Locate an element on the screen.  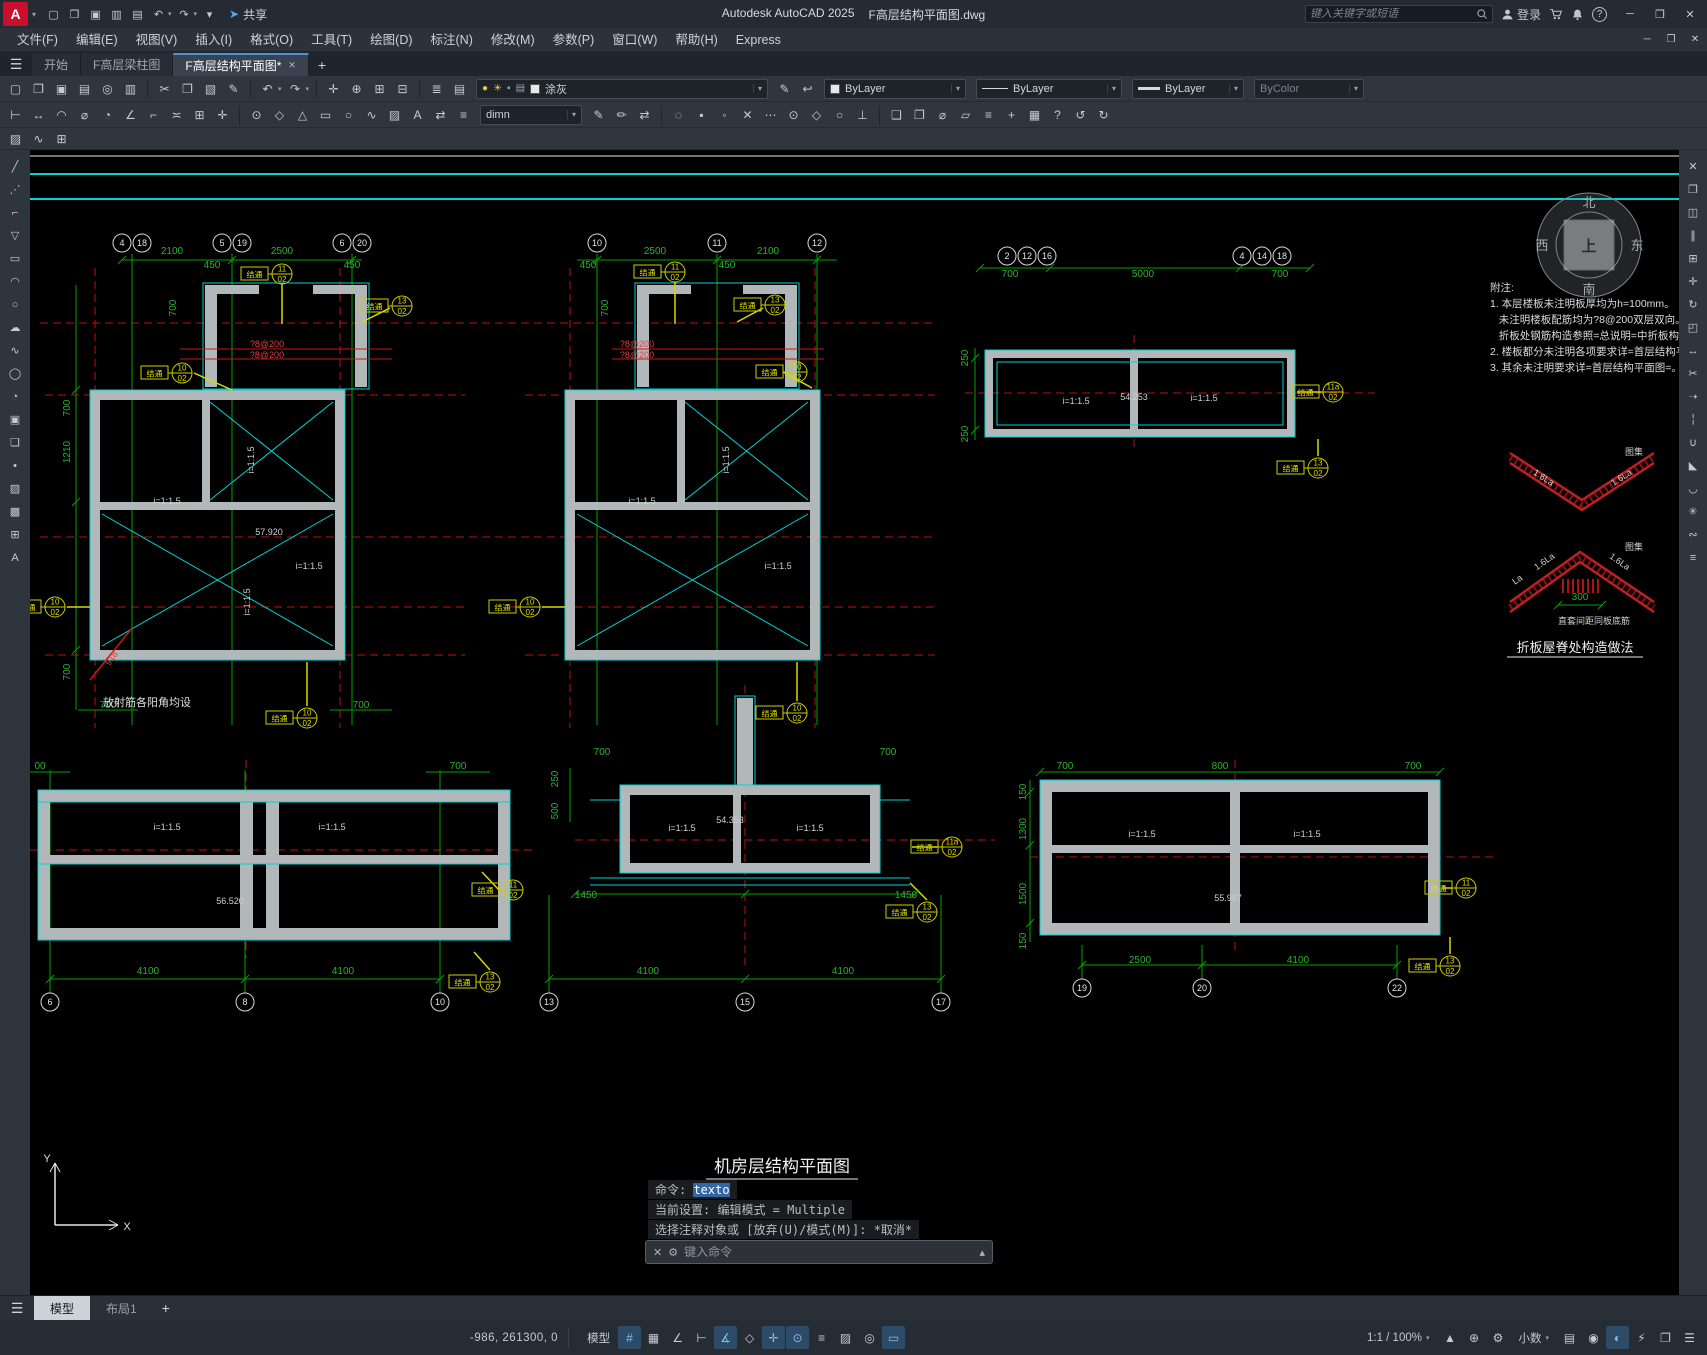
redo-dropdown-icon: ▾ is located at coordinates (196, 14).